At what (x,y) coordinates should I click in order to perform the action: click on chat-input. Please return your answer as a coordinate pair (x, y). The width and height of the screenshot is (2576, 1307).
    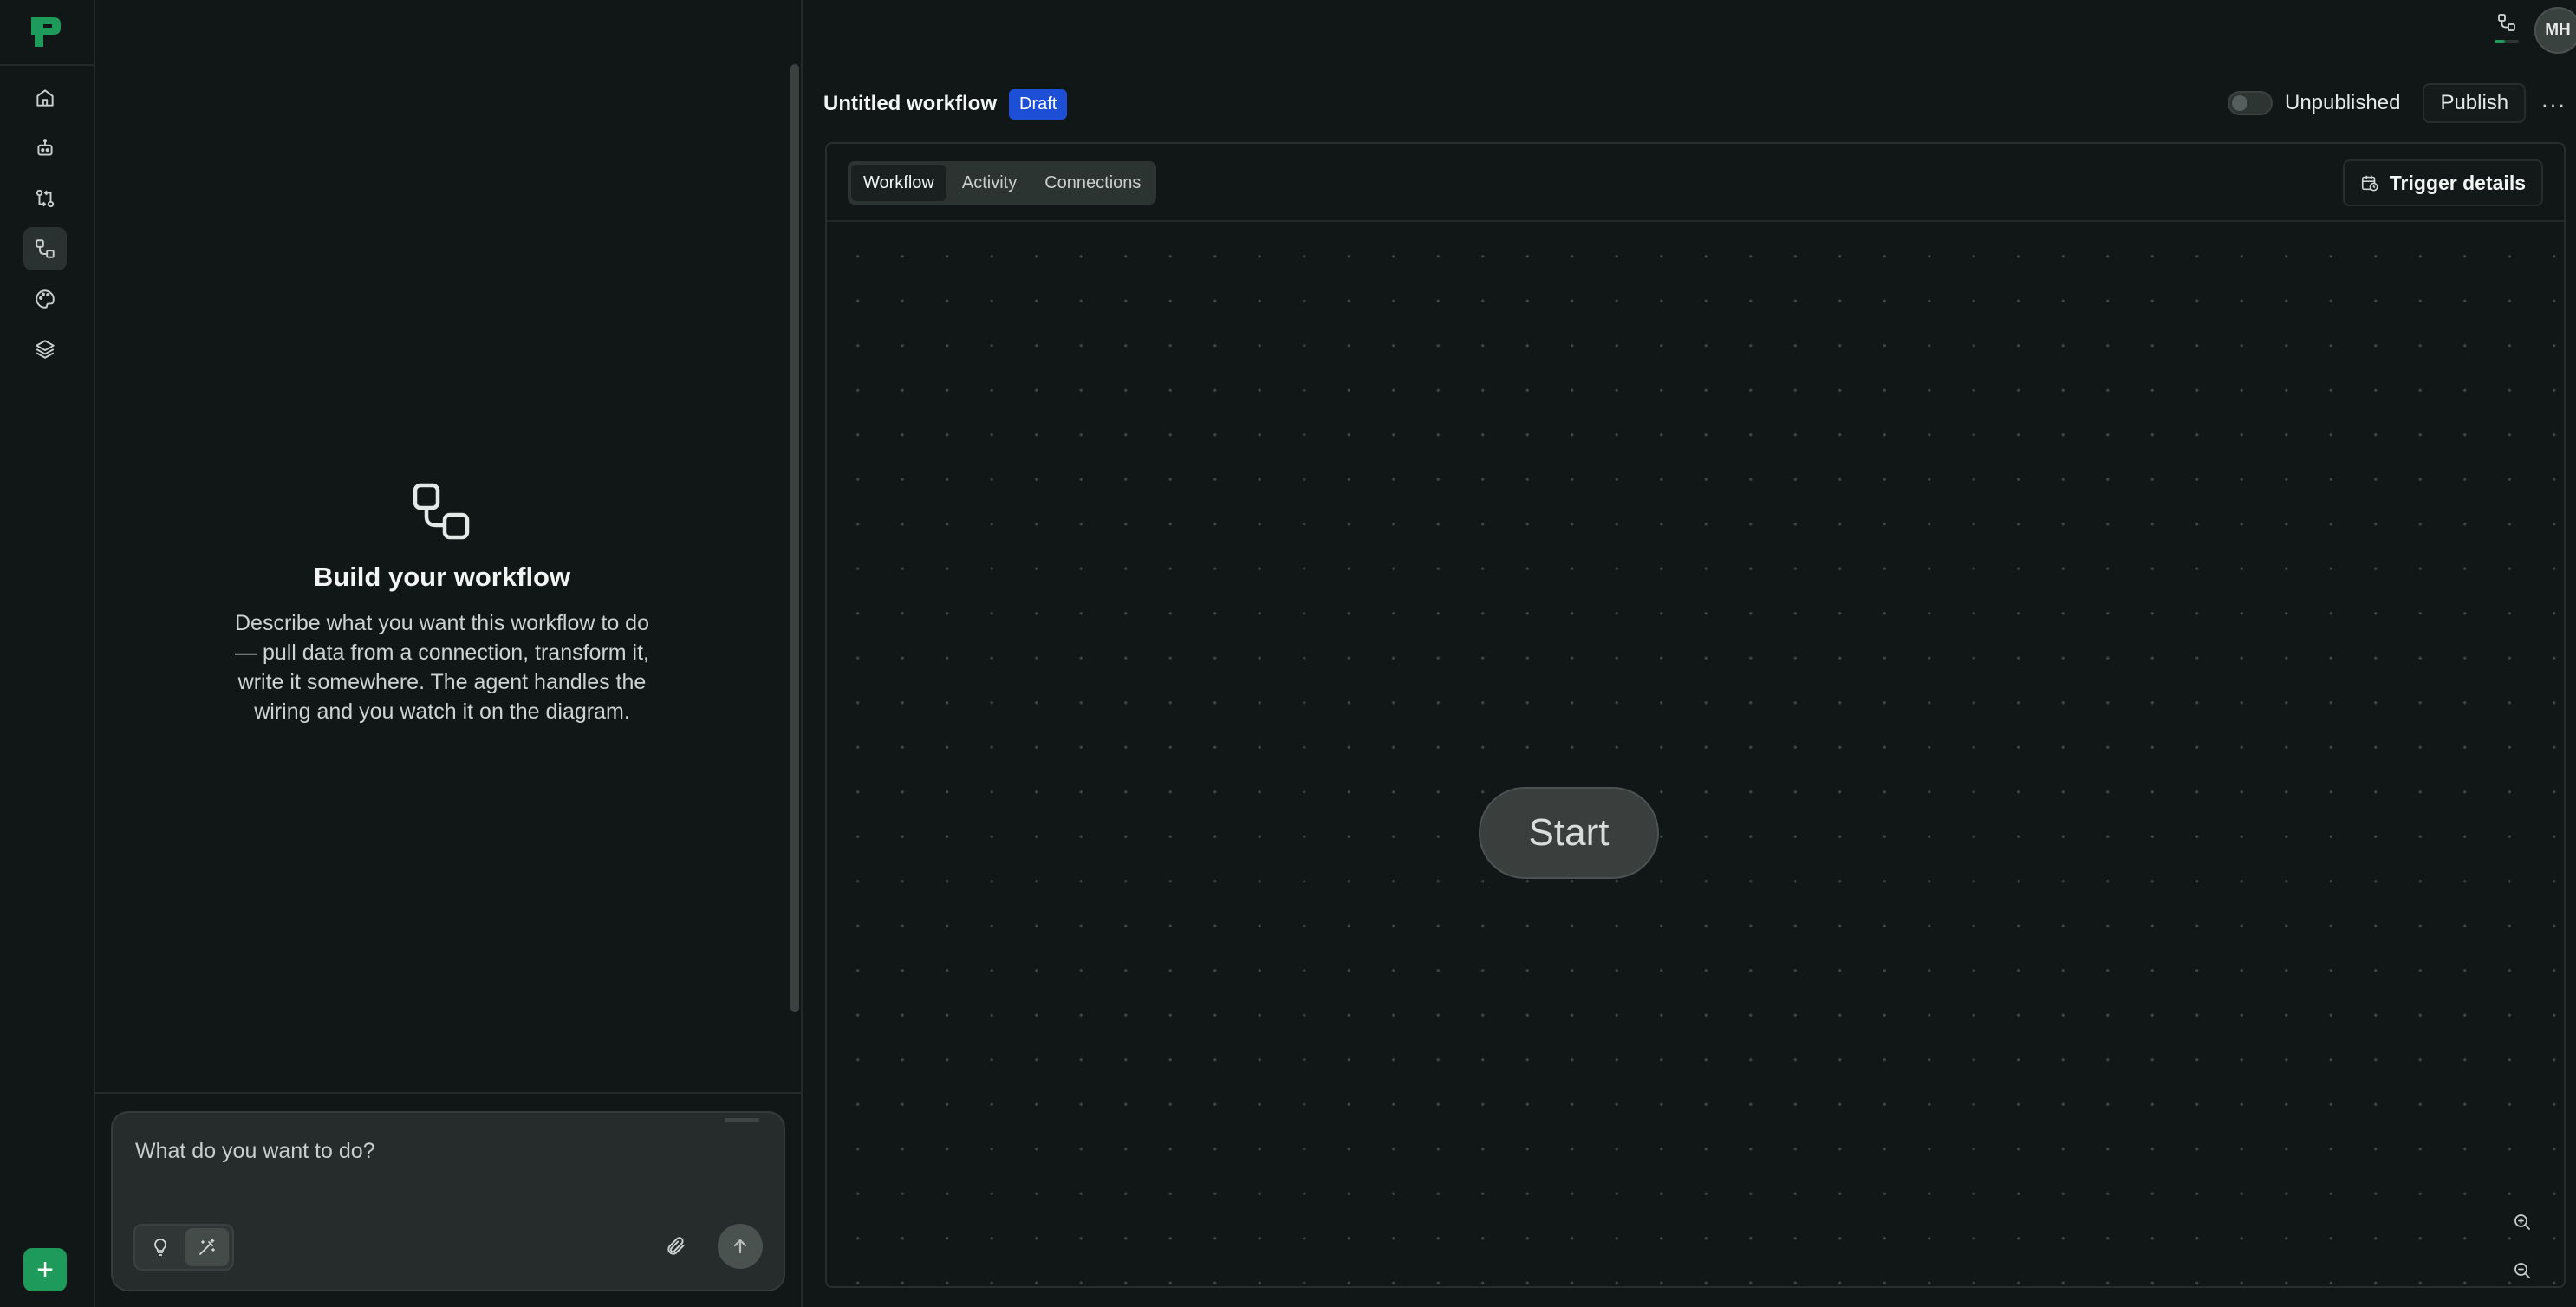
    Looking at the image, I should click on (447, 1151).